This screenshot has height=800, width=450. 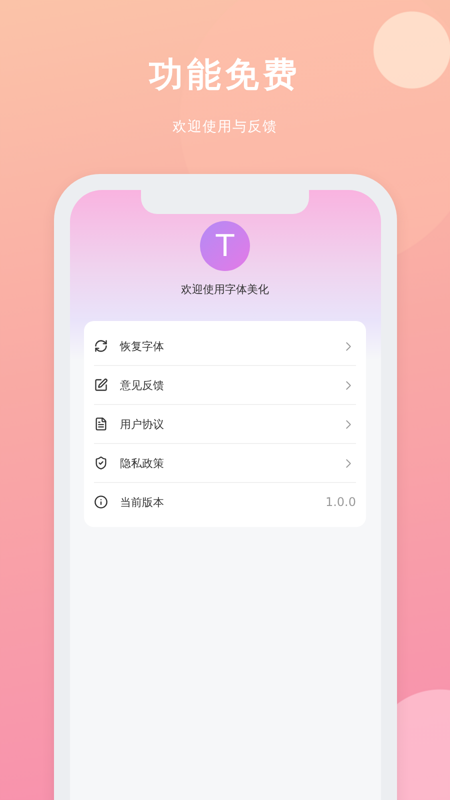 What do you see at coordinates (230, 424) in the screenshot?
I see `menu-item: 用户协议` at bounding box center [230, 424].